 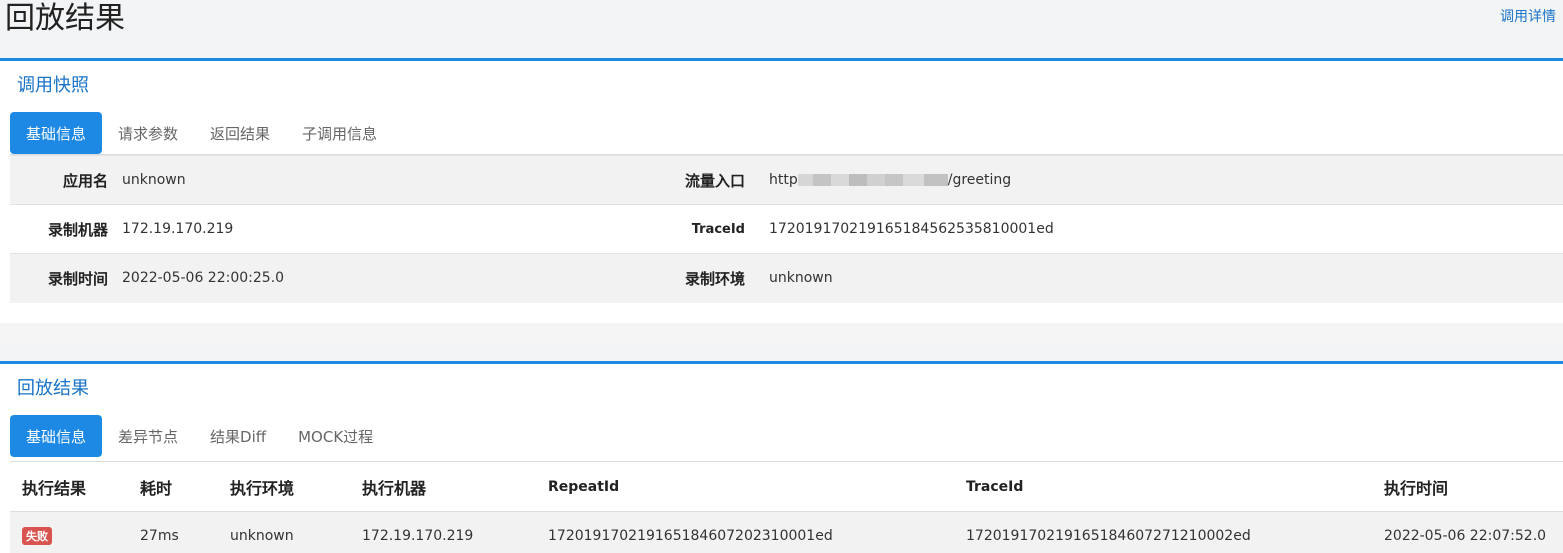 What do you see at coordinates (1154, 278) in the screenshot?
I see `record-env-value: unknown` at bounding box center [1154, 278].